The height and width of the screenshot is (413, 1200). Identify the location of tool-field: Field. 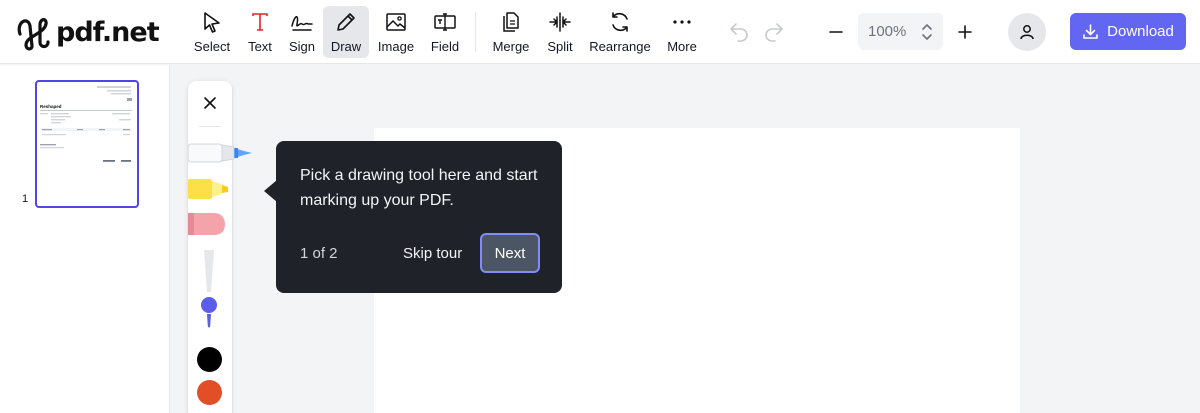
(445, 32).